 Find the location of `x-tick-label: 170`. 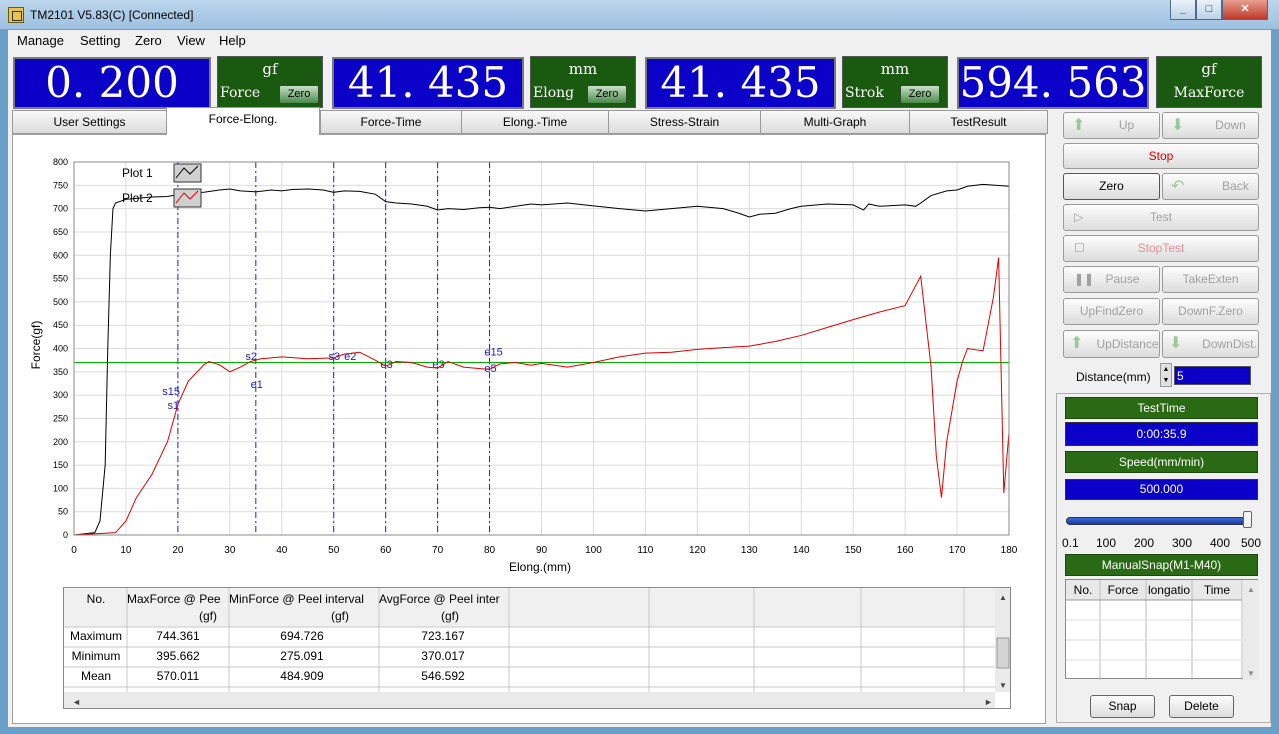

x-tick-label: 170 is located at coordinates (957, 550).